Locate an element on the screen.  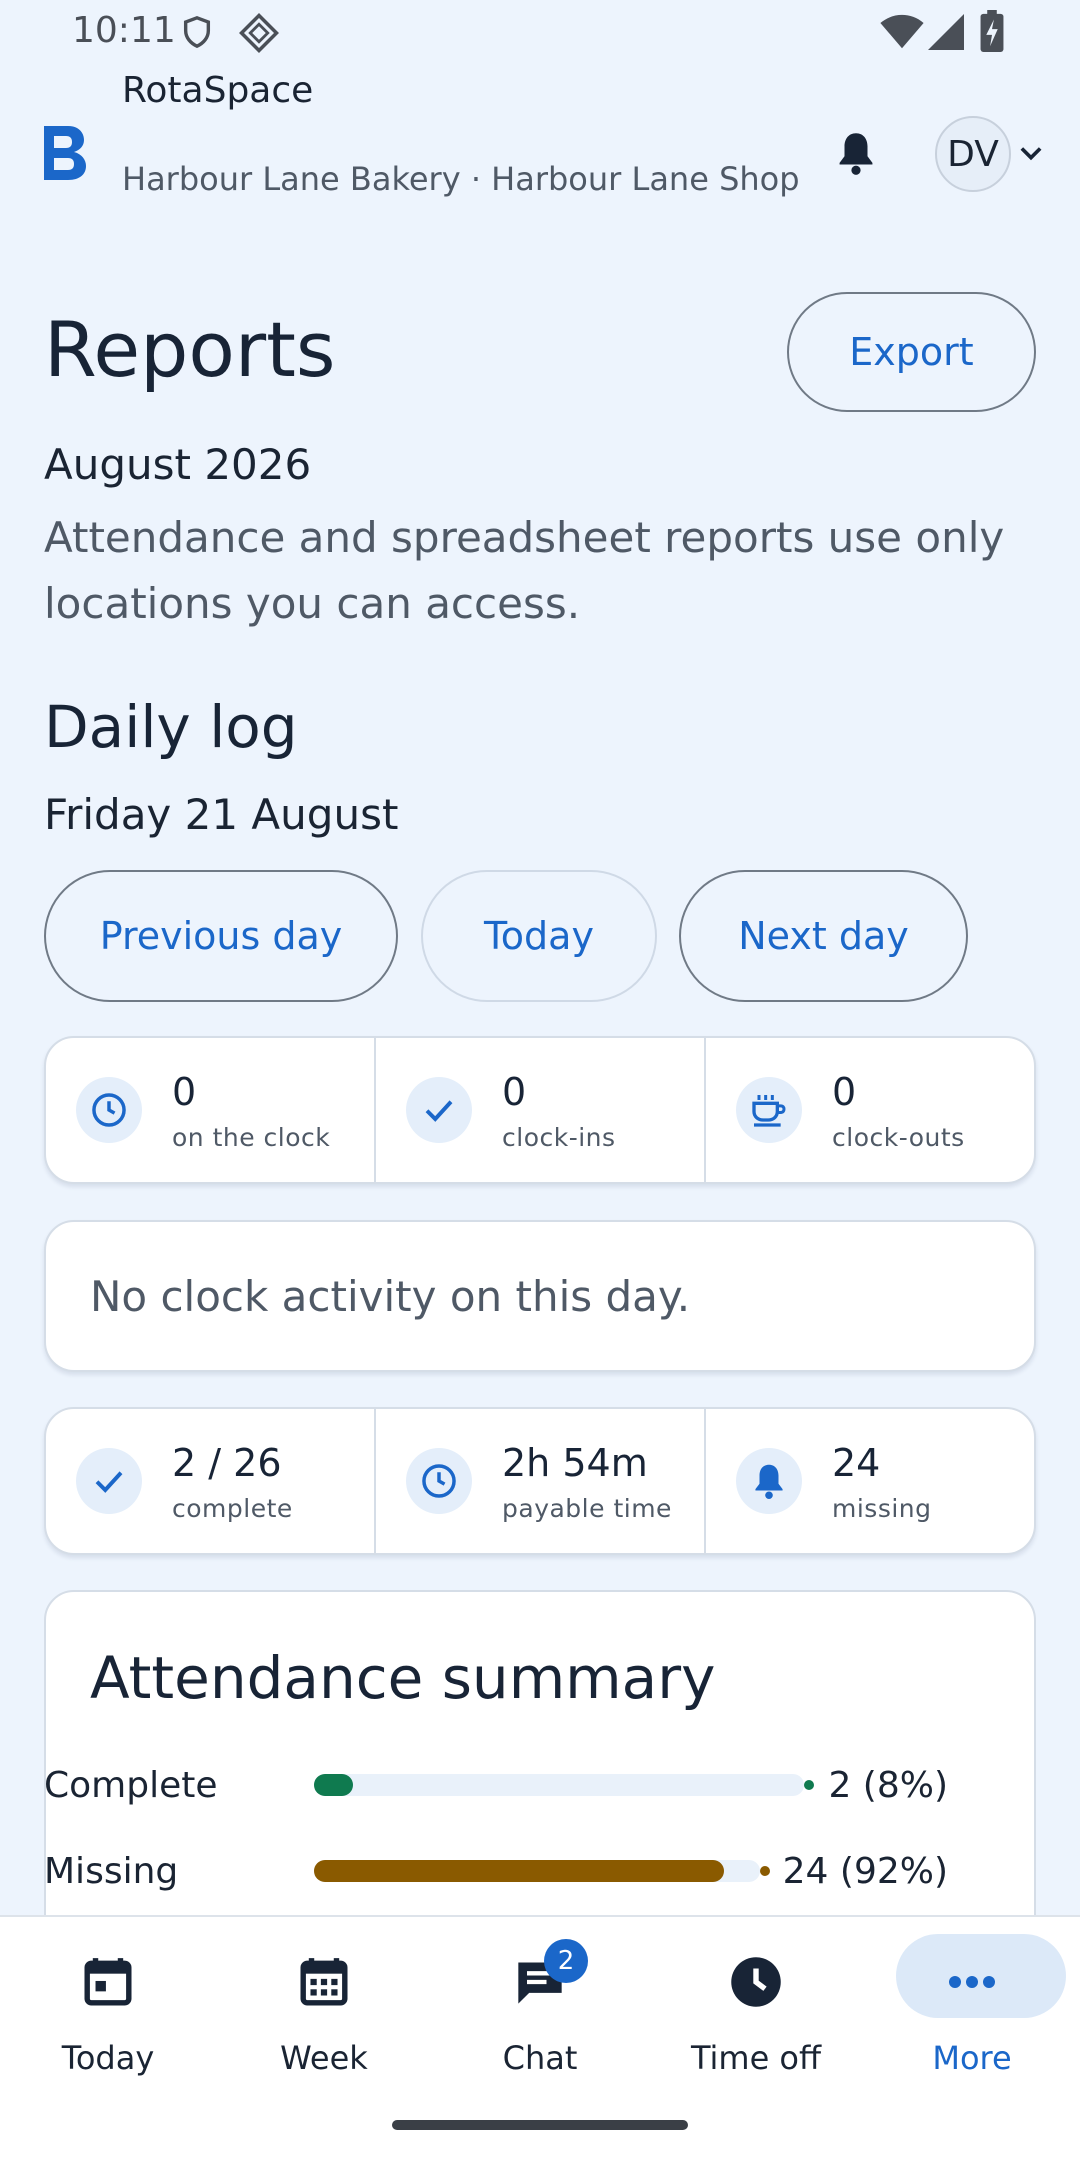
period-label: August 2026 is located at coordinates (178, 464).